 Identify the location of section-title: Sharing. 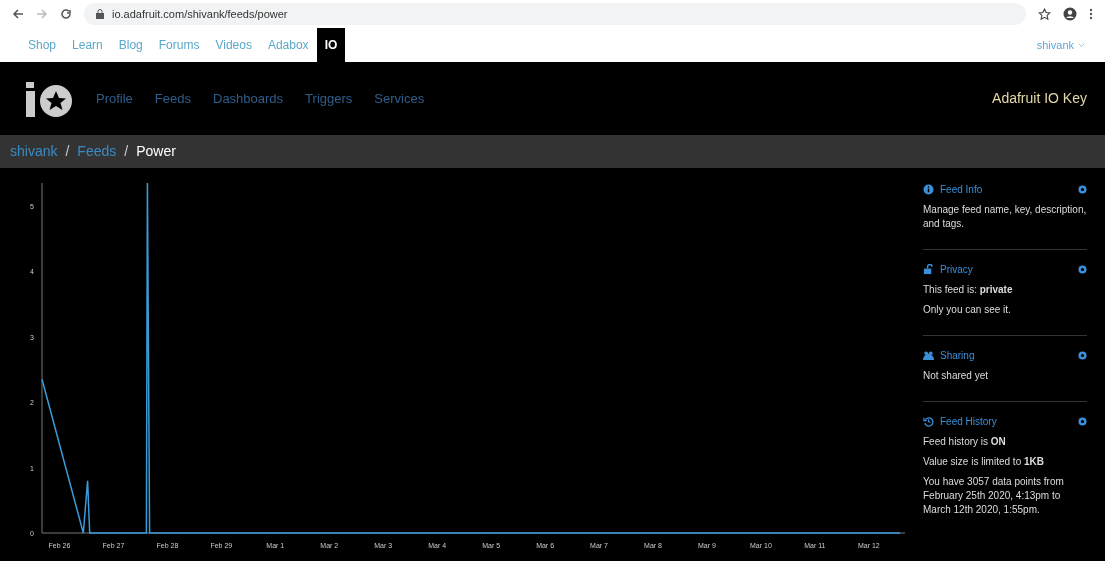
(957, 356).